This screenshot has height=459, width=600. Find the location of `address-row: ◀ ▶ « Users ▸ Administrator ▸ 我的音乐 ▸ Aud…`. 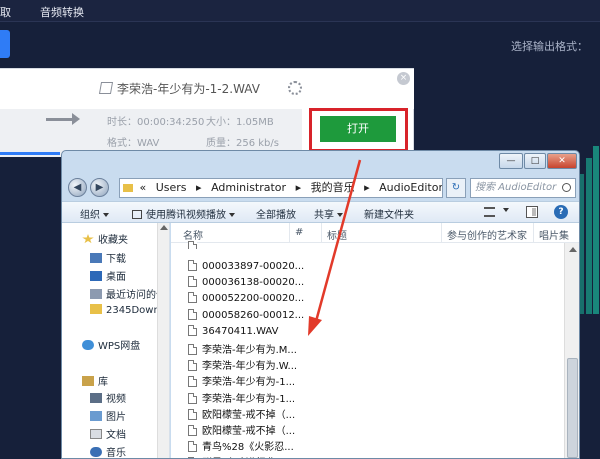

address-row: ◀ ▶ « Users ▸ Administrator ▸ 我的音乐 ▸ Aud… is located at coordinates (320, 188).